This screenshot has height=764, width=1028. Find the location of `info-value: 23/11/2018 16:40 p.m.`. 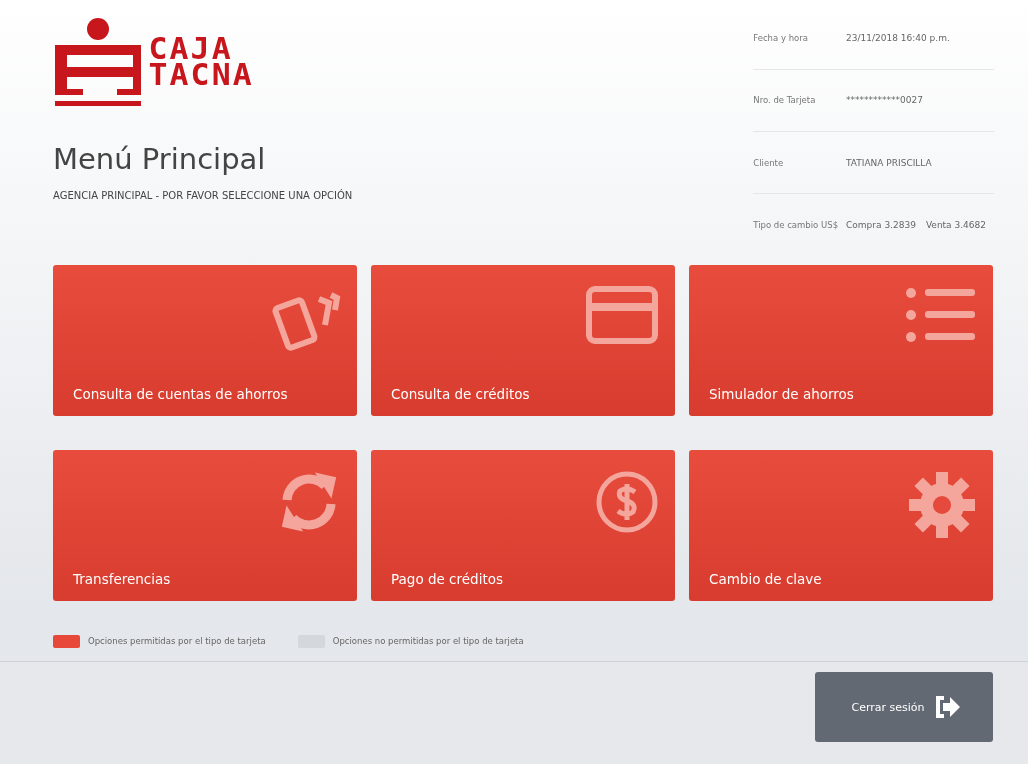

info-value: 23/11/2018 16:40 p.m. is located at coordinates (898, 38).